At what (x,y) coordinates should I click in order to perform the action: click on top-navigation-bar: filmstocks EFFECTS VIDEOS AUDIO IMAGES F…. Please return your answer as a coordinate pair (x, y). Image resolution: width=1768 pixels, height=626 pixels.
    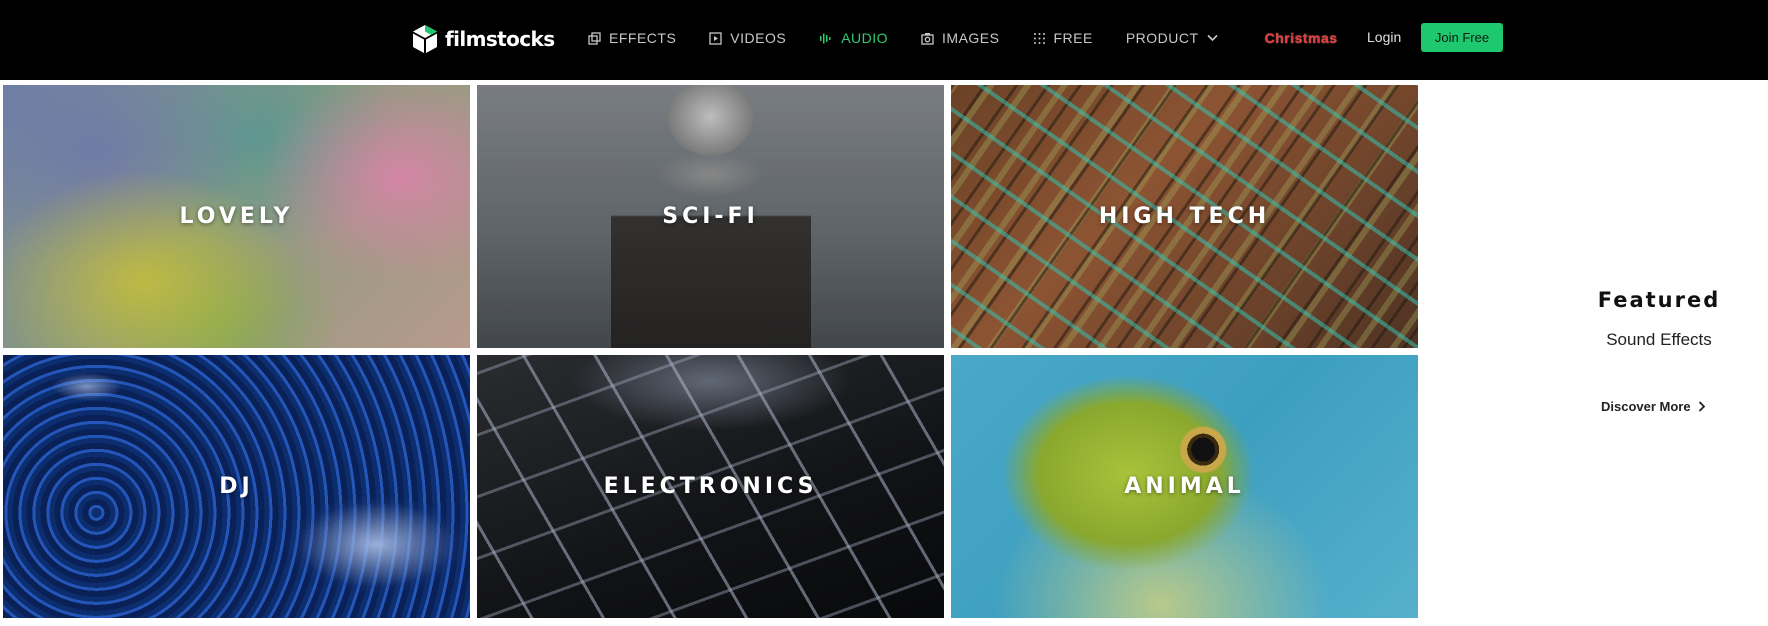
    Looking at the image, I should click on (884, 40).